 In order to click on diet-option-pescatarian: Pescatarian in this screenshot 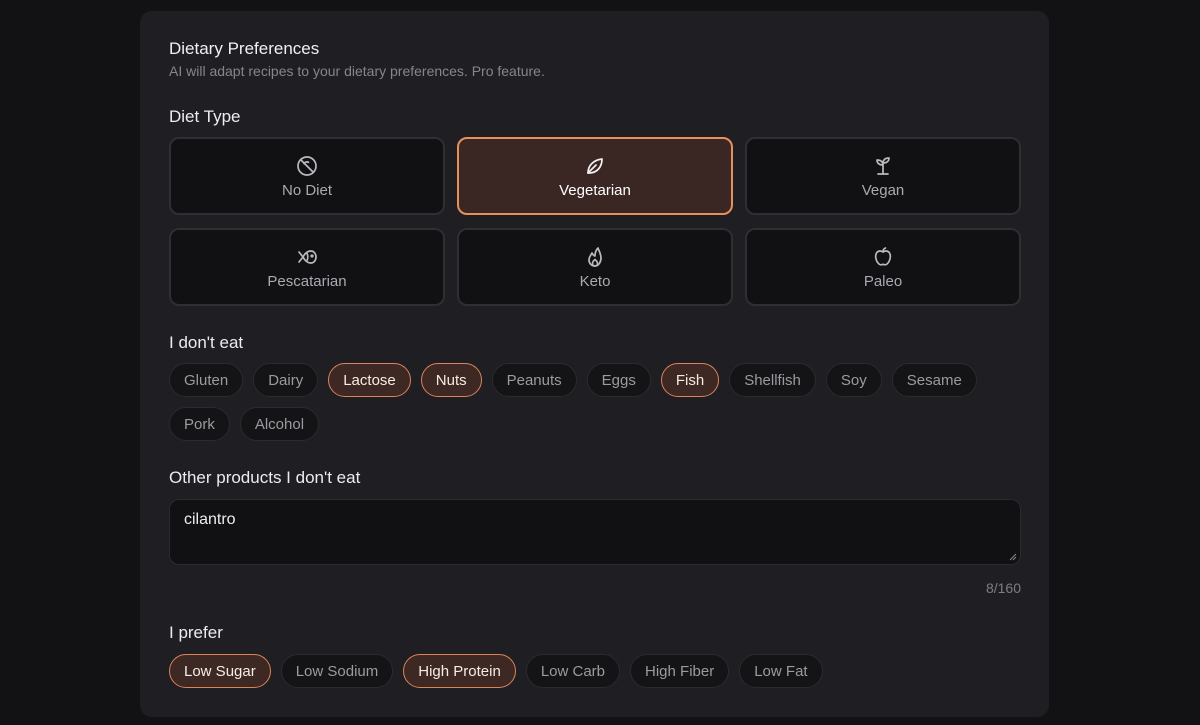, I will do `click(307, 267)`.